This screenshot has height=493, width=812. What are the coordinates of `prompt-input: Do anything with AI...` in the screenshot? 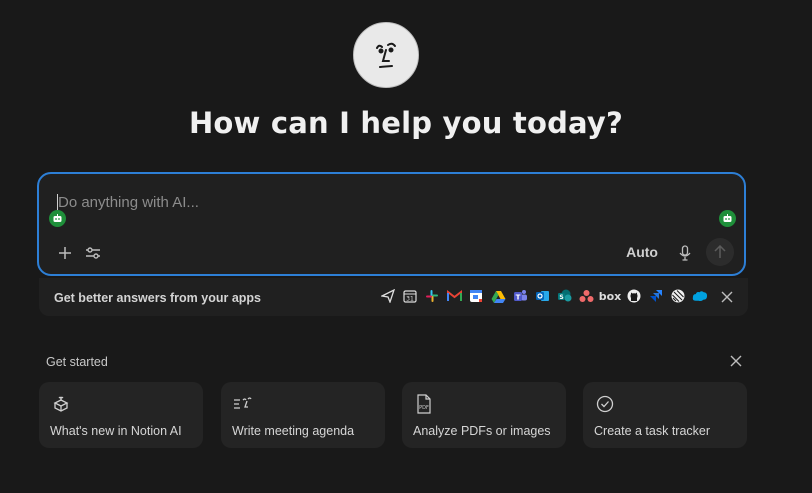 It's located at (128, 202).